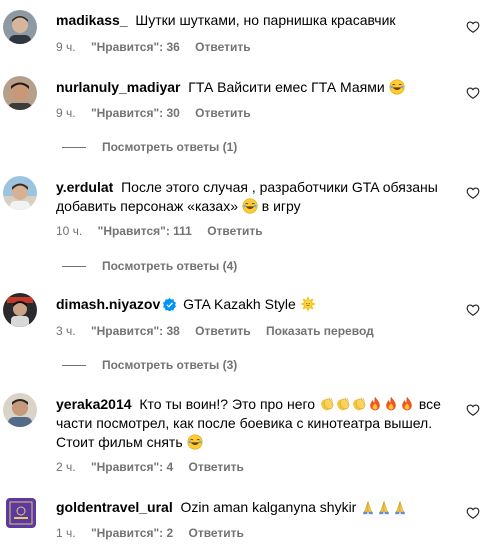 This screenshot has height=544, width=488. What do you see at coordinates (66, 331) in the screenshot?
I see `comment-time: 3 ч.` at bounding box center [66, 331].